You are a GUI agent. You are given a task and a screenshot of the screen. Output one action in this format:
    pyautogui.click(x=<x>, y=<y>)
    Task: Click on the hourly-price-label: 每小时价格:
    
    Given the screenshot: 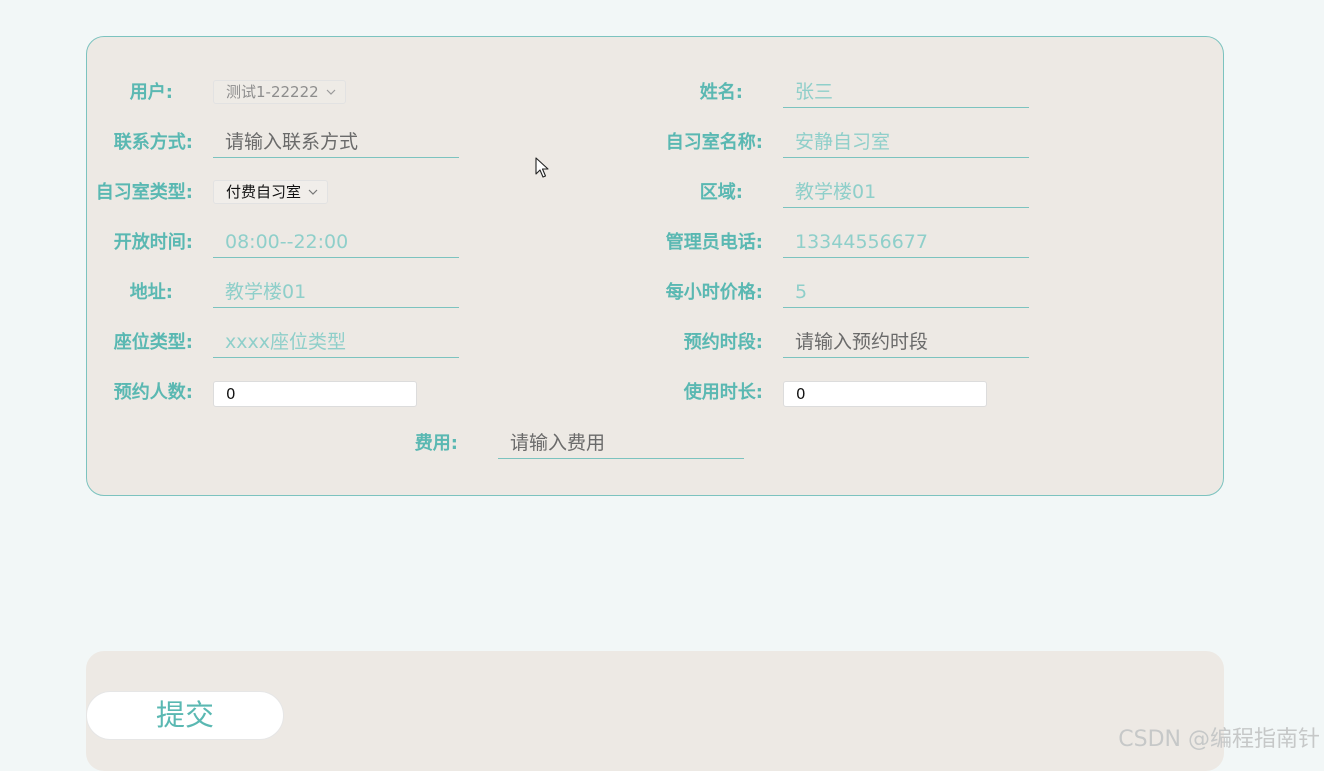 What is the action you would take?
    pyautogui.click(x=714, y=292)
    